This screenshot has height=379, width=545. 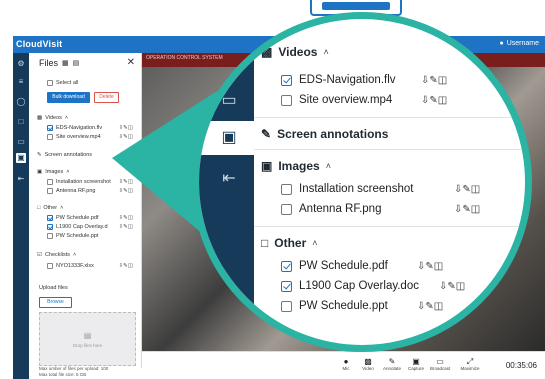 What do you see at coordinates (359, 286) in the screenshot?
I see `file-name: L1900 Cap Overlay.doc` at bounding box center [359, 286].